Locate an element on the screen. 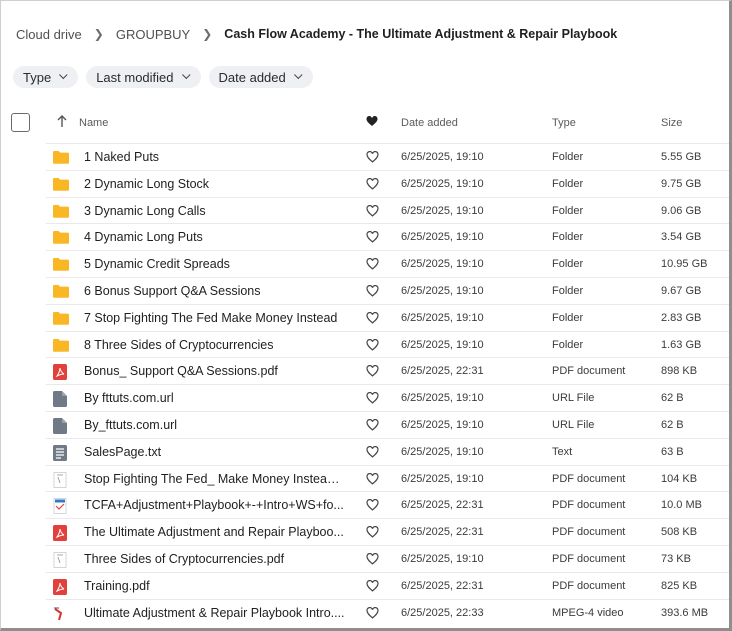 Image resolution: width=732 pixels, height=631 pixels. file-size: 9.67 GB is located at coordinates (681, 290).